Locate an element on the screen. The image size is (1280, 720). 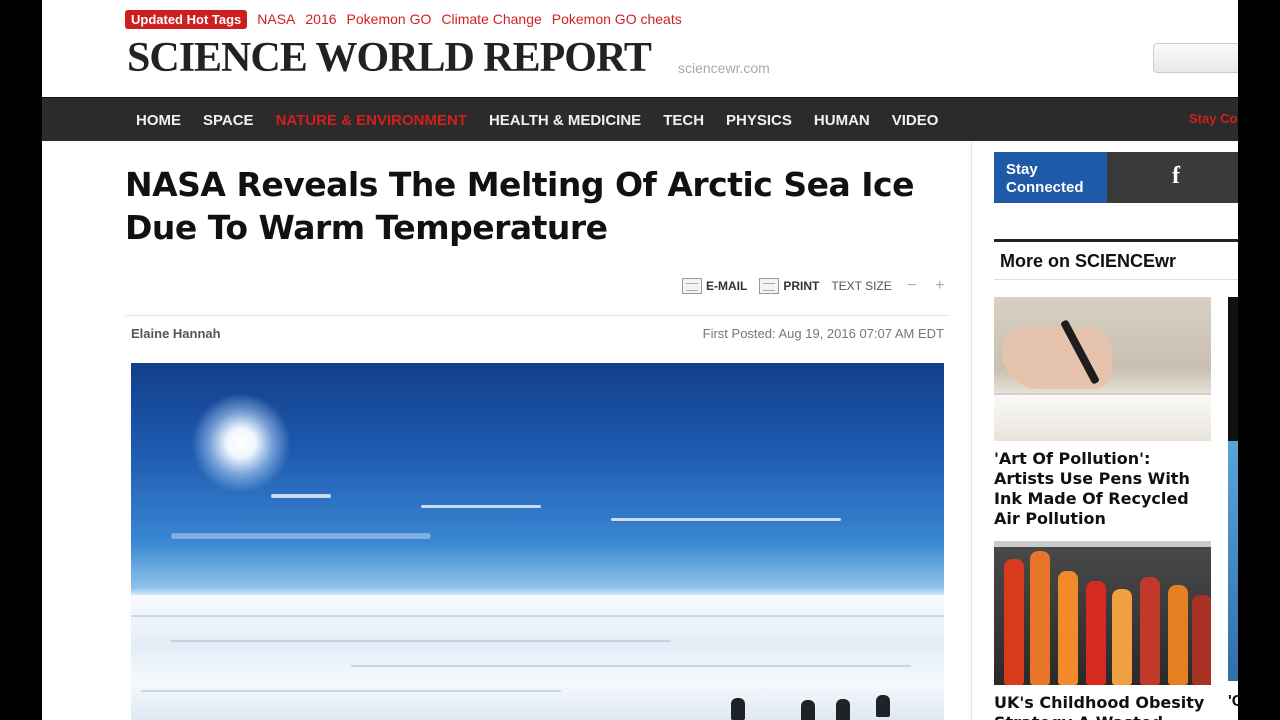
hot-tag-pokemon-go-cheats: Pokemon GO cheats is located at coordinates (617, 19).